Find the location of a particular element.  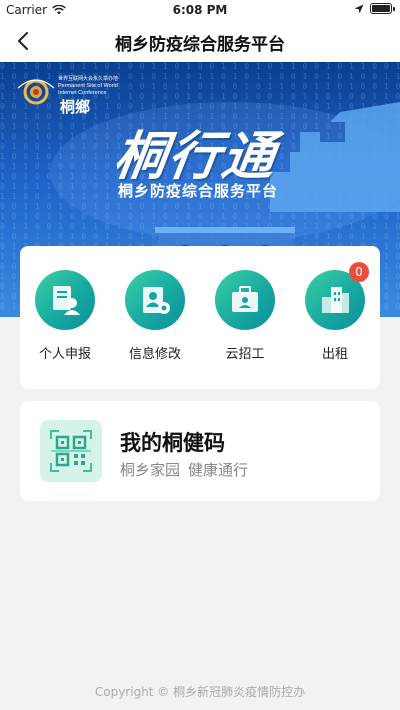

clock: 6:08 PM is located at coordinates (200, 10).